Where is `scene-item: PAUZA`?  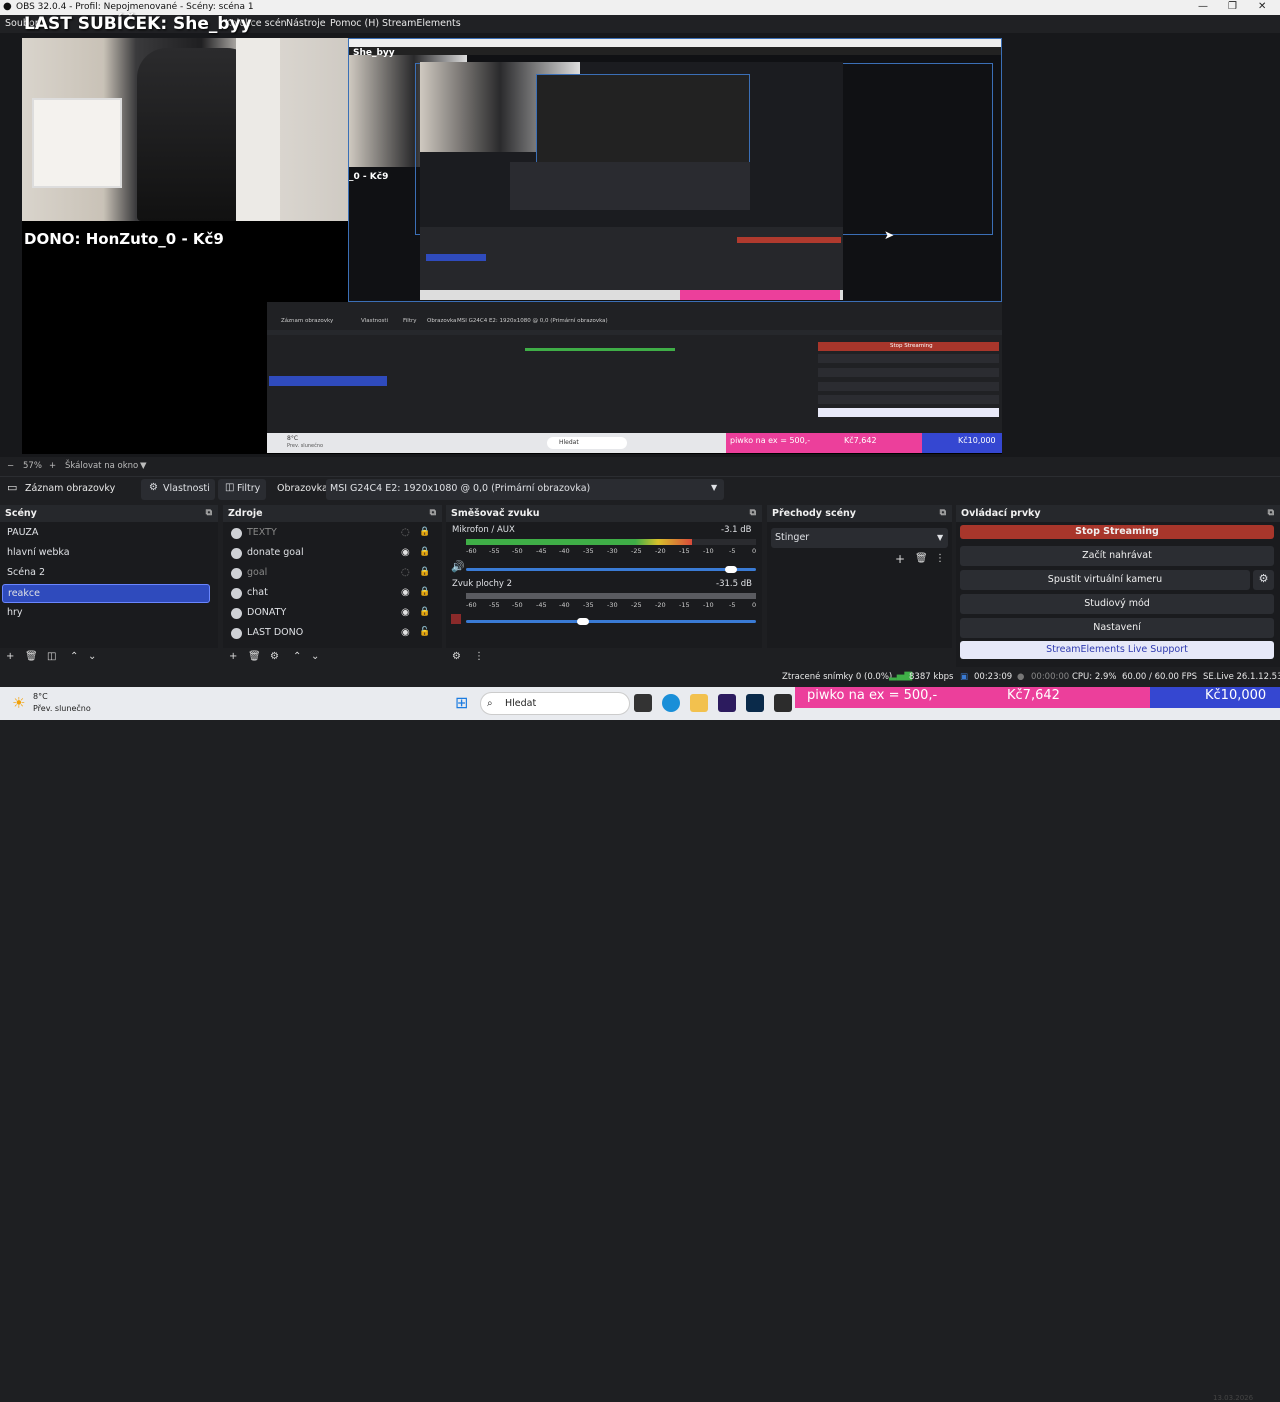
scene-item: PAUZA is located at coordinates (106, 533).